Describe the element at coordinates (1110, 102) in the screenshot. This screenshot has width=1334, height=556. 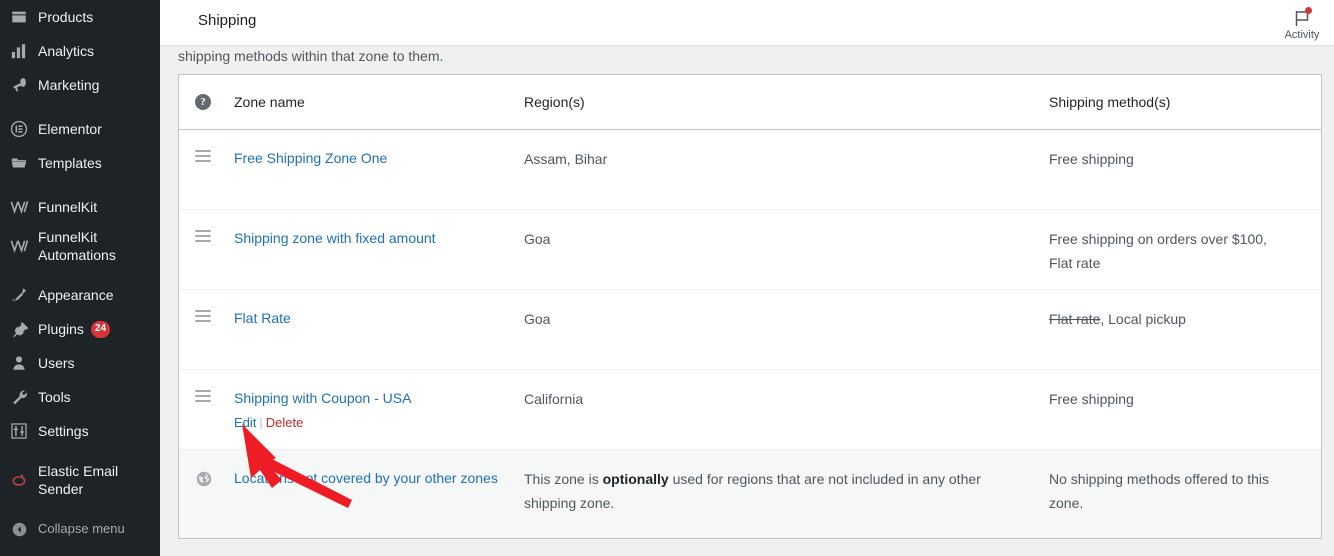
I see `header-cell-methods: Shipping method(s)` at that location.